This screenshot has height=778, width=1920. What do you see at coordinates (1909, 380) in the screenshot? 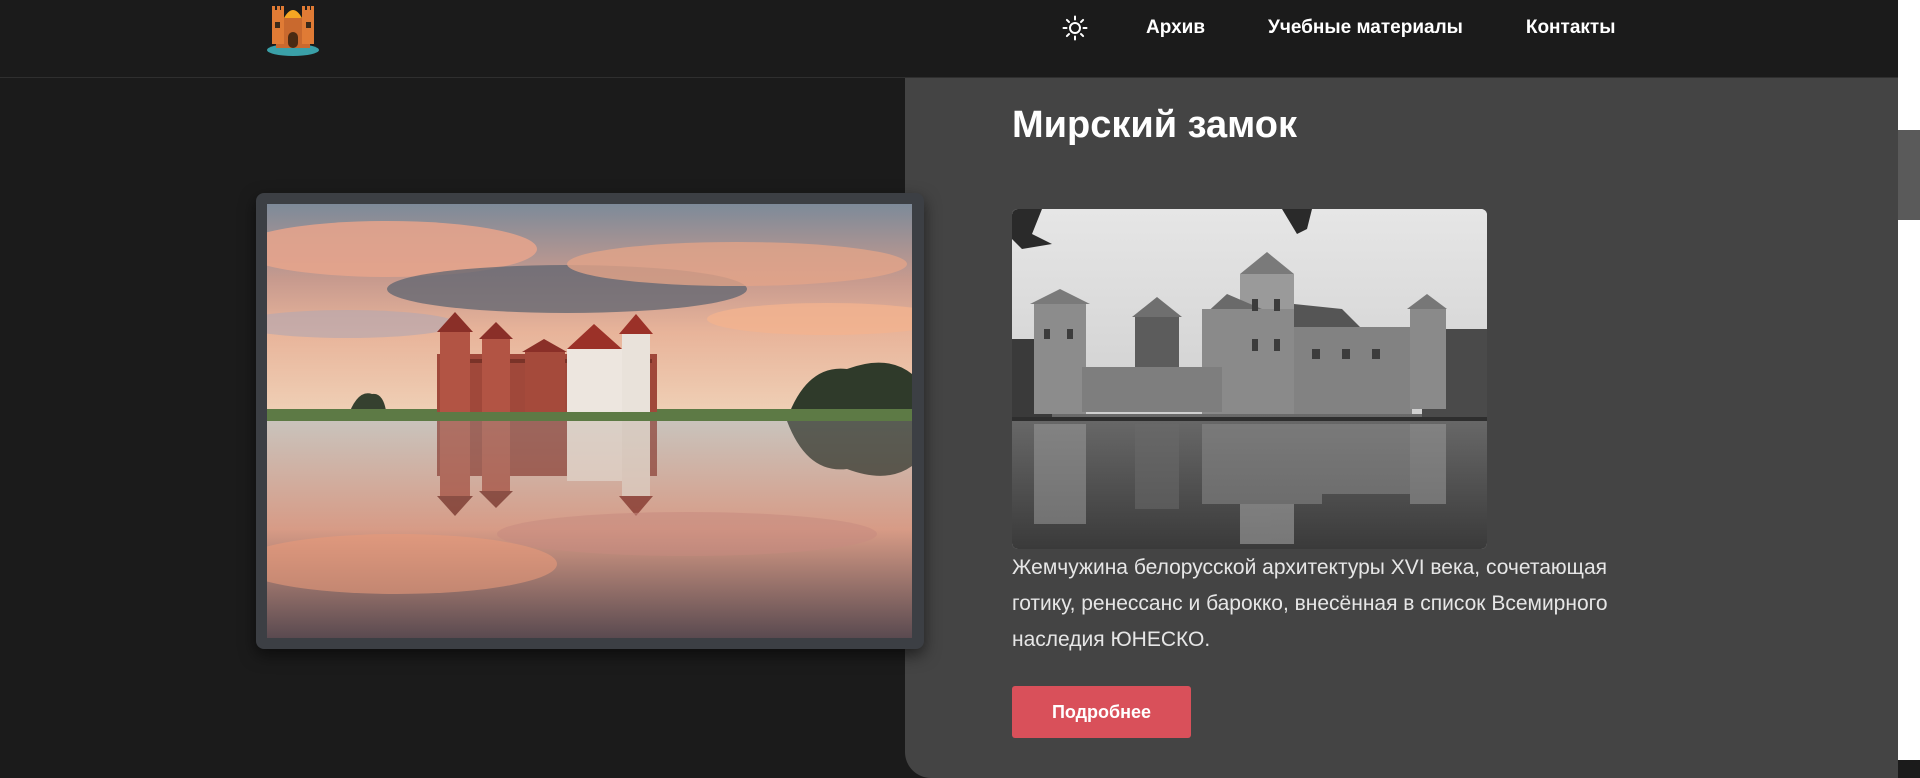
I see `page-scrollbar` at bounding box center [1909, 380].